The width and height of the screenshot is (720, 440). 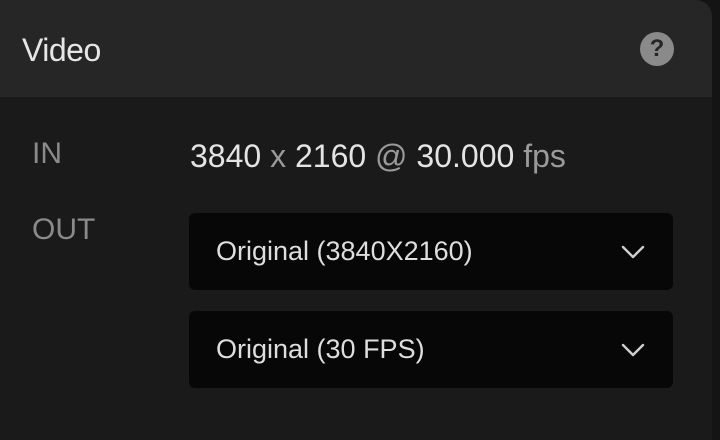 What do you see at coordinates (61, 50) in the screenshot?
I see `panel-title: Video` at bounding box center [61, 50].